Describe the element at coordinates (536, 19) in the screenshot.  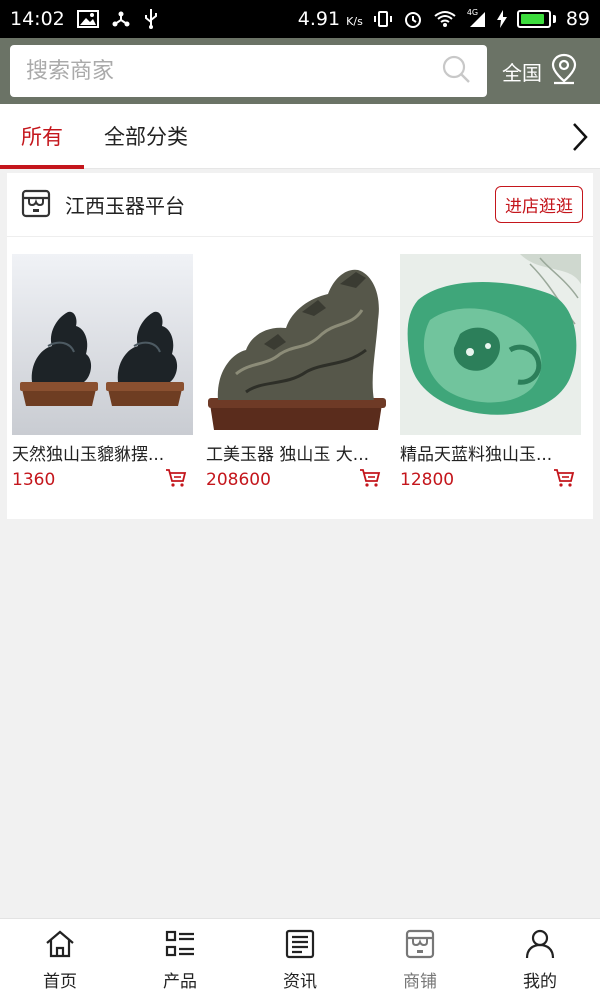
I see `battery-icon` at that location.